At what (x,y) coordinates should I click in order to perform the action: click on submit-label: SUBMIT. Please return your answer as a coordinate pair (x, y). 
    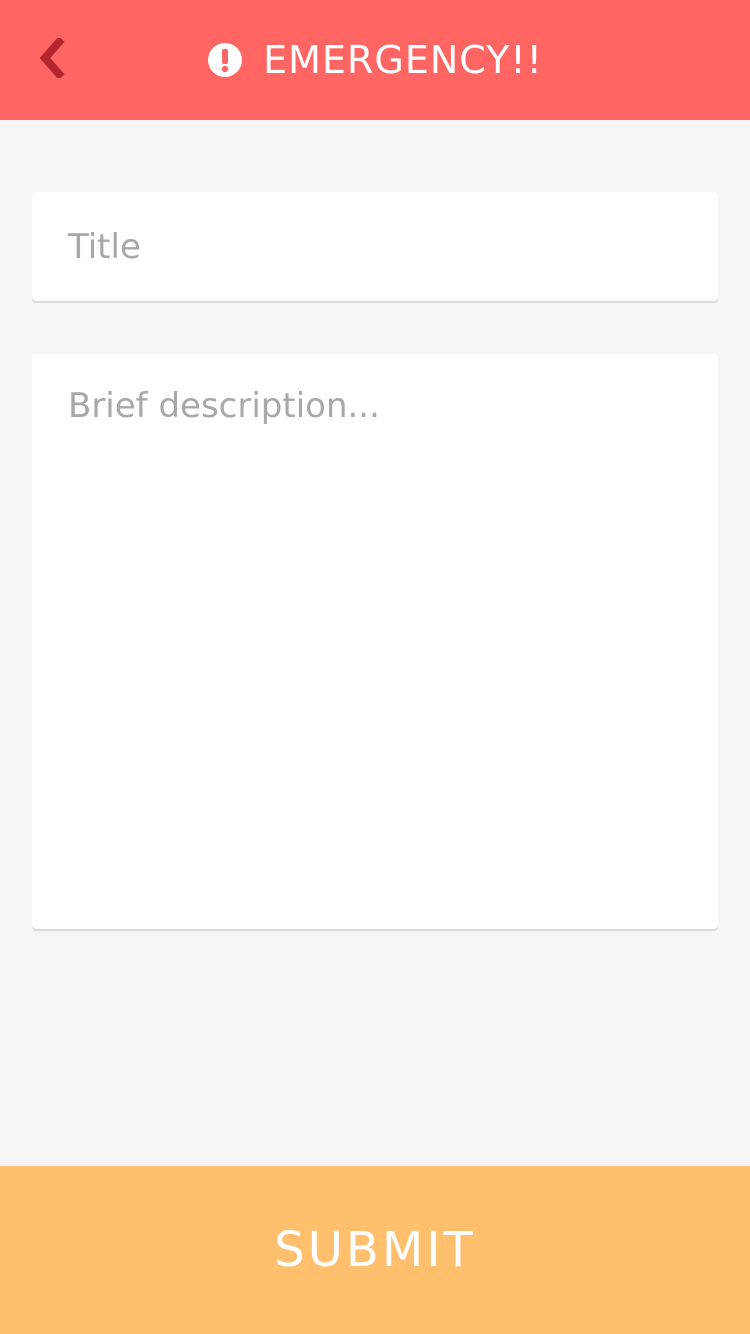
    Looking at the image, I should click on (375, 1250).